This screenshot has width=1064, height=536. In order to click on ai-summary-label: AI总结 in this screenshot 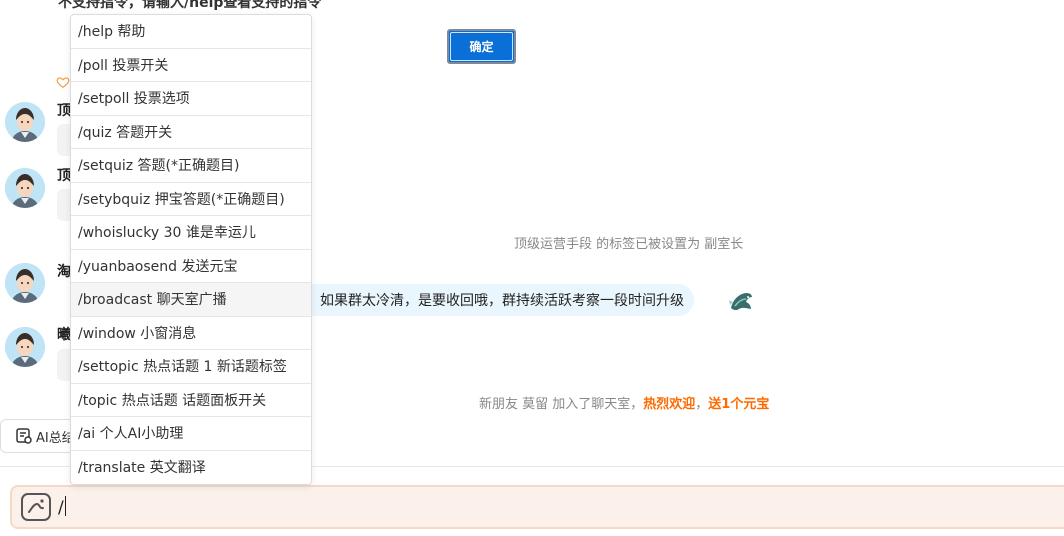, I will do `click(55, 438)`.